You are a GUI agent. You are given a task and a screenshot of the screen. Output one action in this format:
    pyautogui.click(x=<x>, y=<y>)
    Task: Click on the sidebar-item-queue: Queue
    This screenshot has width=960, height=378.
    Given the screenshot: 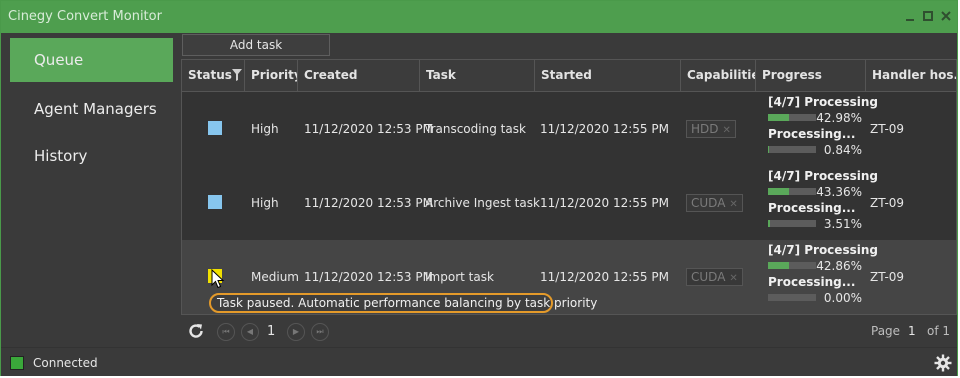 What is the action you would take?
    pyautogui.click(x=91, y=60)
    